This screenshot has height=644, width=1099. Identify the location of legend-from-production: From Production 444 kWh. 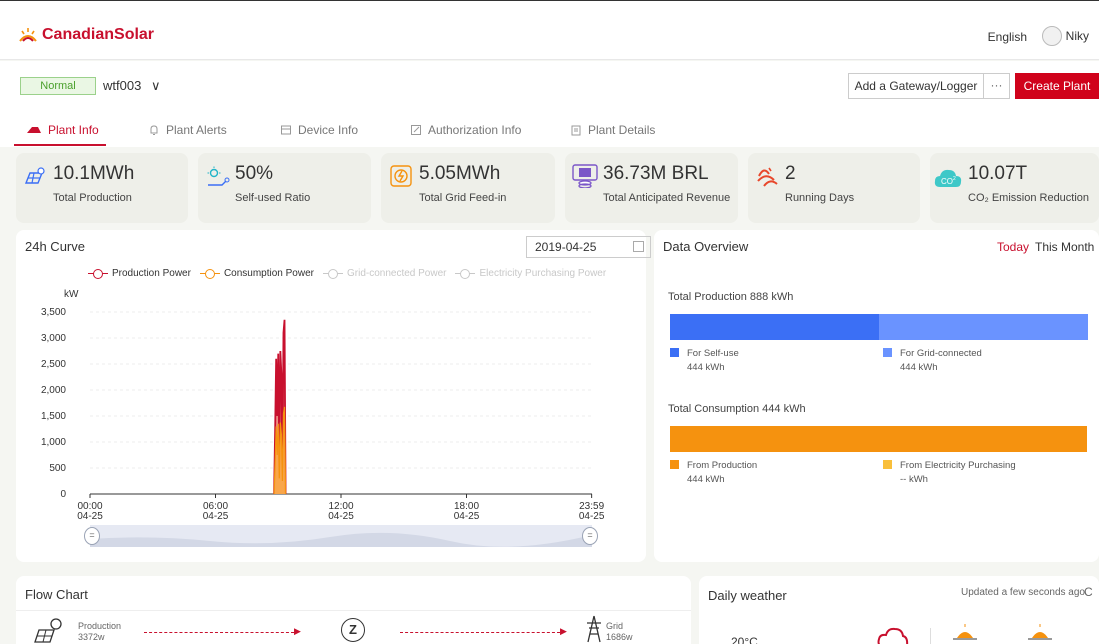
(713, 472).